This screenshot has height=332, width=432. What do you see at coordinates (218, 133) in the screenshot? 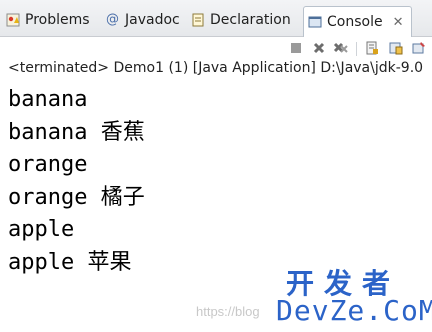
I see `console-line: banana 香蕉` at bounding box center [218, 133].